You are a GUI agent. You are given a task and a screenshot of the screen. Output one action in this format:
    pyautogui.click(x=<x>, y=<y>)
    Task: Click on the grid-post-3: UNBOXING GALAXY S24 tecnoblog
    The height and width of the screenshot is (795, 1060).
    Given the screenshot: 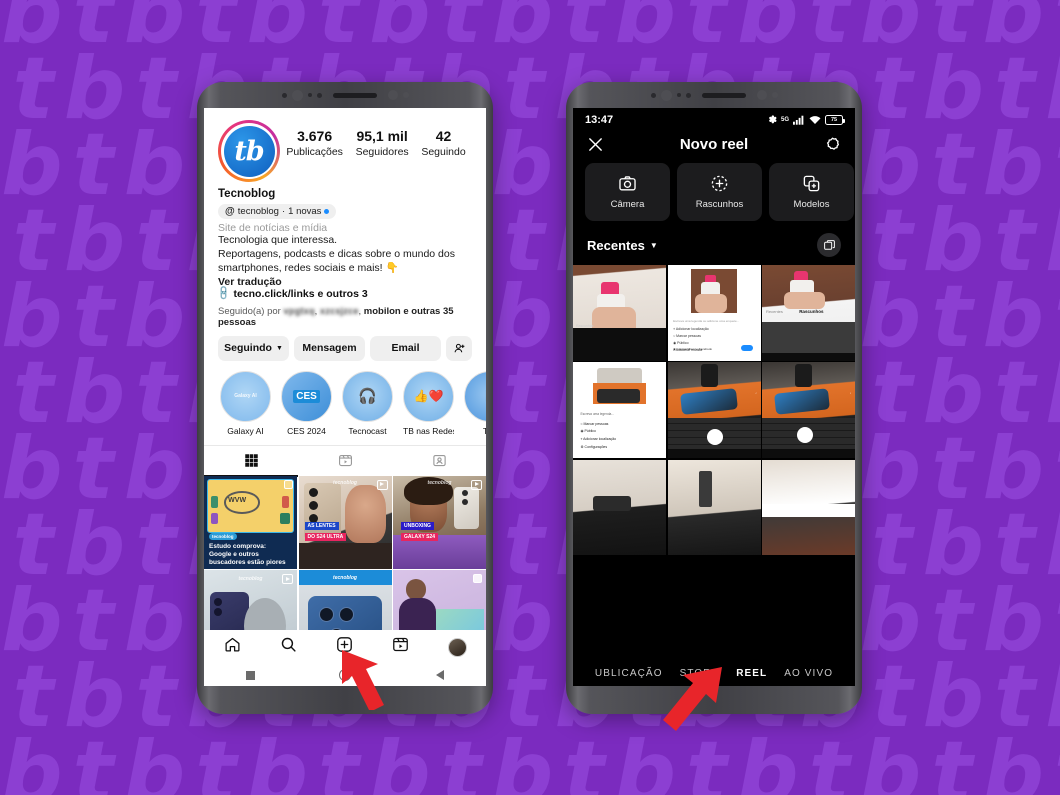 What is the action you would take?
    pyautogui.click(x=439, y=522)
    